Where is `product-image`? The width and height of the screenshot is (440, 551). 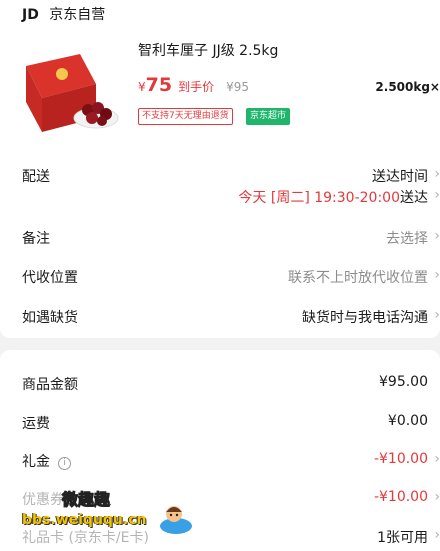 product-image is located at coordinates (71, 92).